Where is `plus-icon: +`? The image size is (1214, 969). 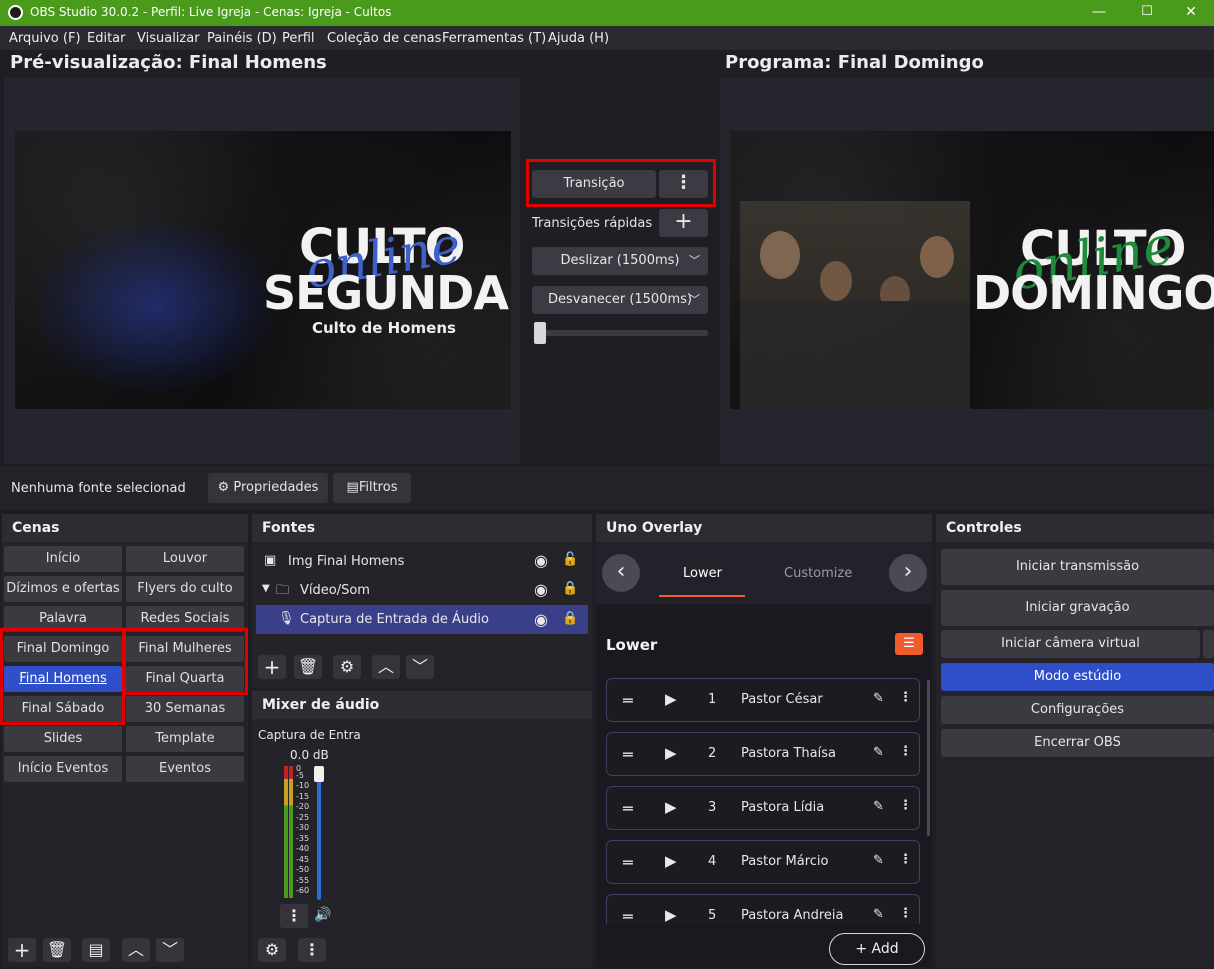
plus-icon: + is located at coordinates (22, 950).